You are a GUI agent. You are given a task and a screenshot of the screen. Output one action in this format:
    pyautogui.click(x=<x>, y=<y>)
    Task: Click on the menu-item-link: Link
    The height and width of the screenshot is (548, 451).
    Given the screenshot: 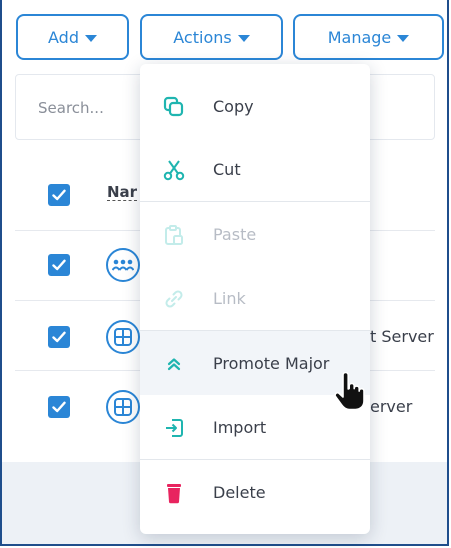 What is the action you would take?
    pyautogui.click(x=255, y=298)
    